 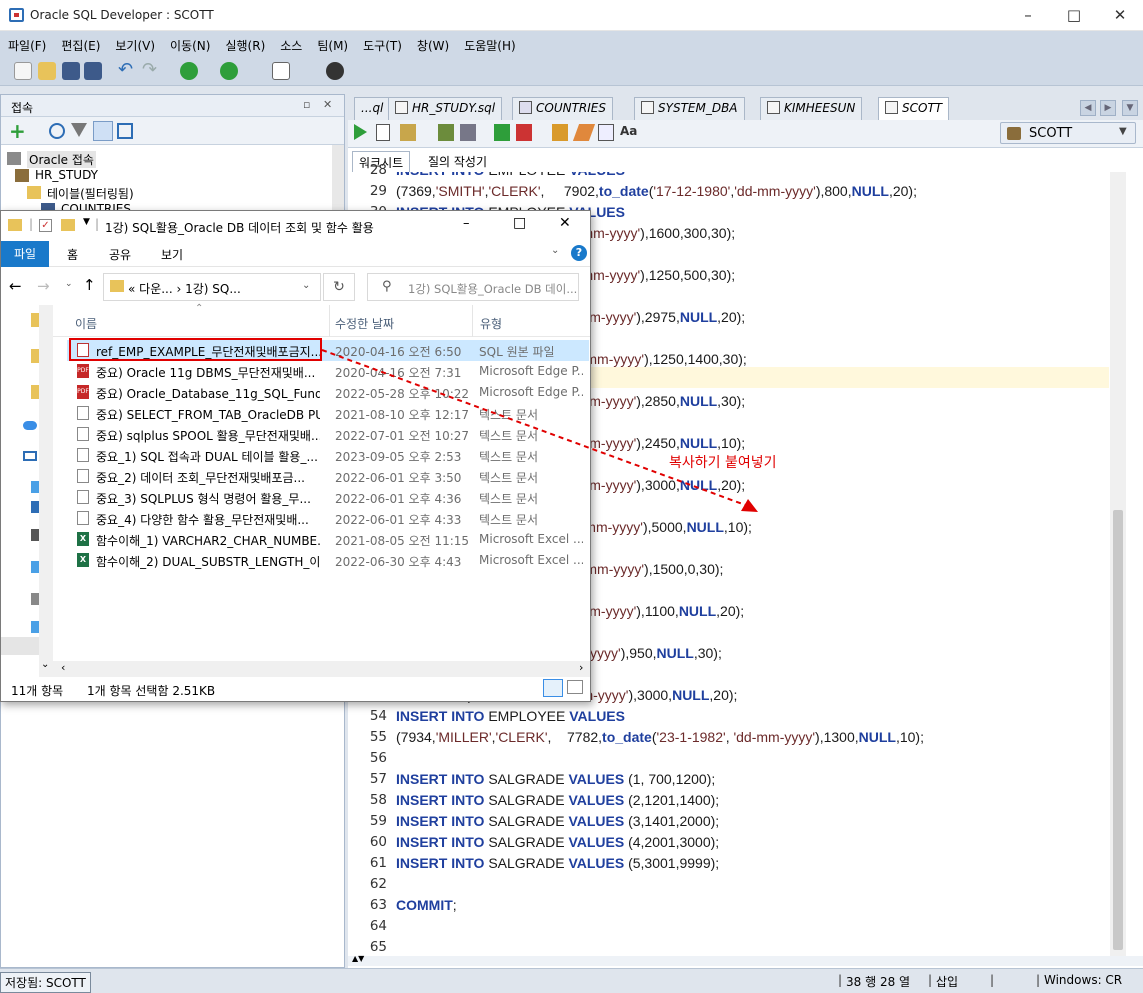 What do you see at coordinates (26, 42) in the screenshot?
I see `menu-item: 파일(F)` at bounding box center [26, 42].